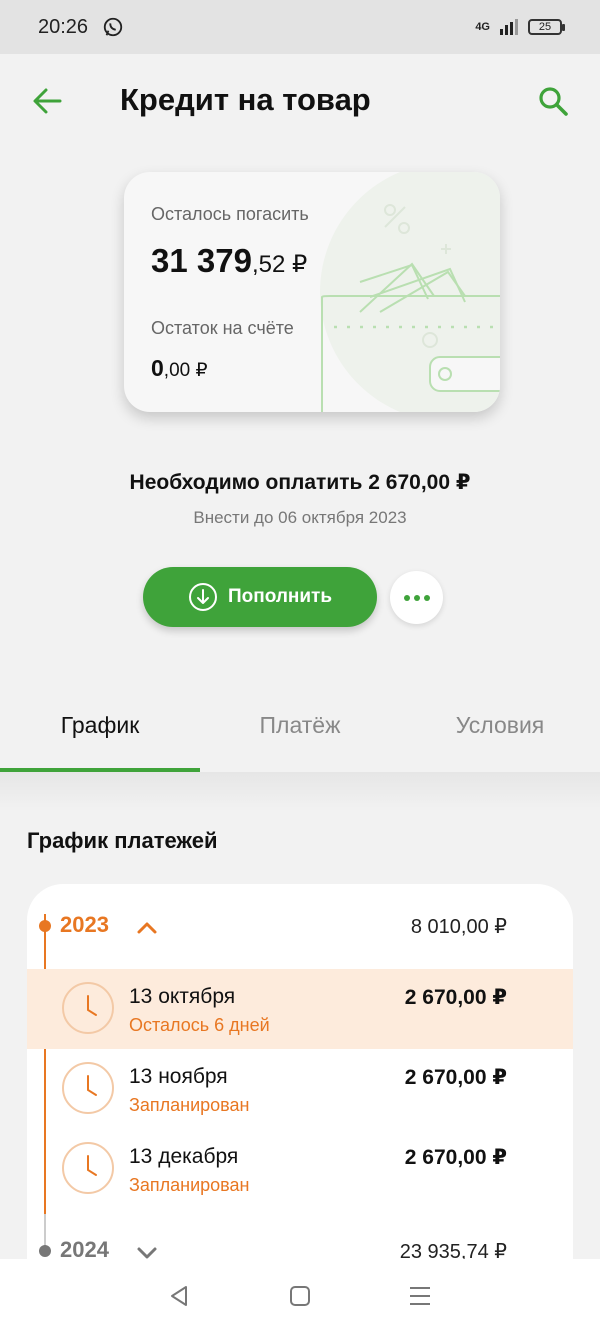  I want to click on chevron-up-icon, so click(147, 928).